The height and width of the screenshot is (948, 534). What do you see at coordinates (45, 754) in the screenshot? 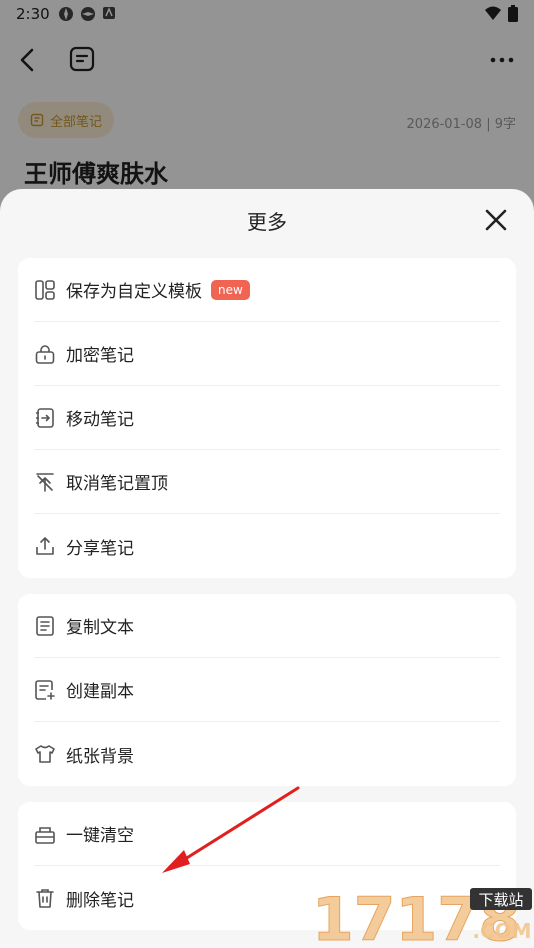
I see `paper-background-icon` at bounding box center [45, 754].